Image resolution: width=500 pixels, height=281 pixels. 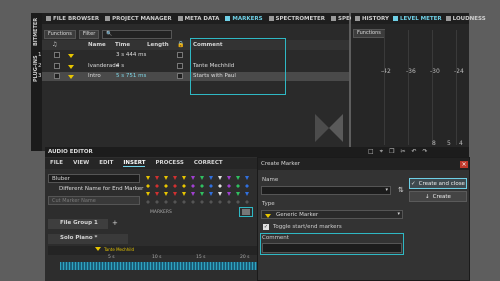 I want to click on marker-time: 4 s, so click(x=120, y=66).